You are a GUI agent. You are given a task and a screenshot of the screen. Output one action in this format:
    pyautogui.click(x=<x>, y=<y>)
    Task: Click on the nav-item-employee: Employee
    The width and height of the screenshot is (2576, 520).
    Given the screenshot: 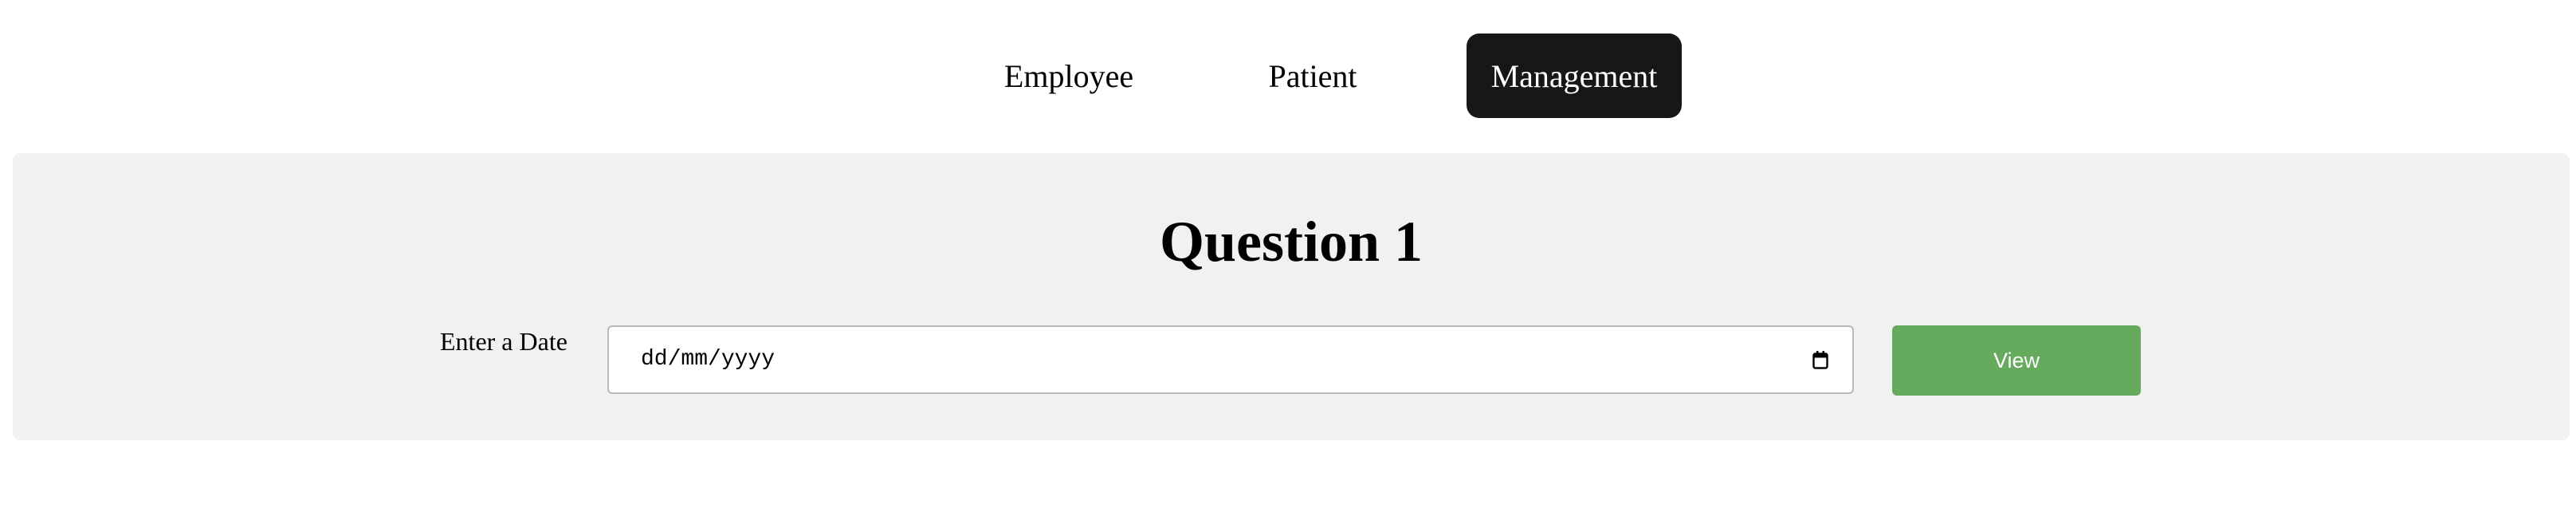 What is the action you would take?
    pyautogui.click(x=1068, y=75)
    